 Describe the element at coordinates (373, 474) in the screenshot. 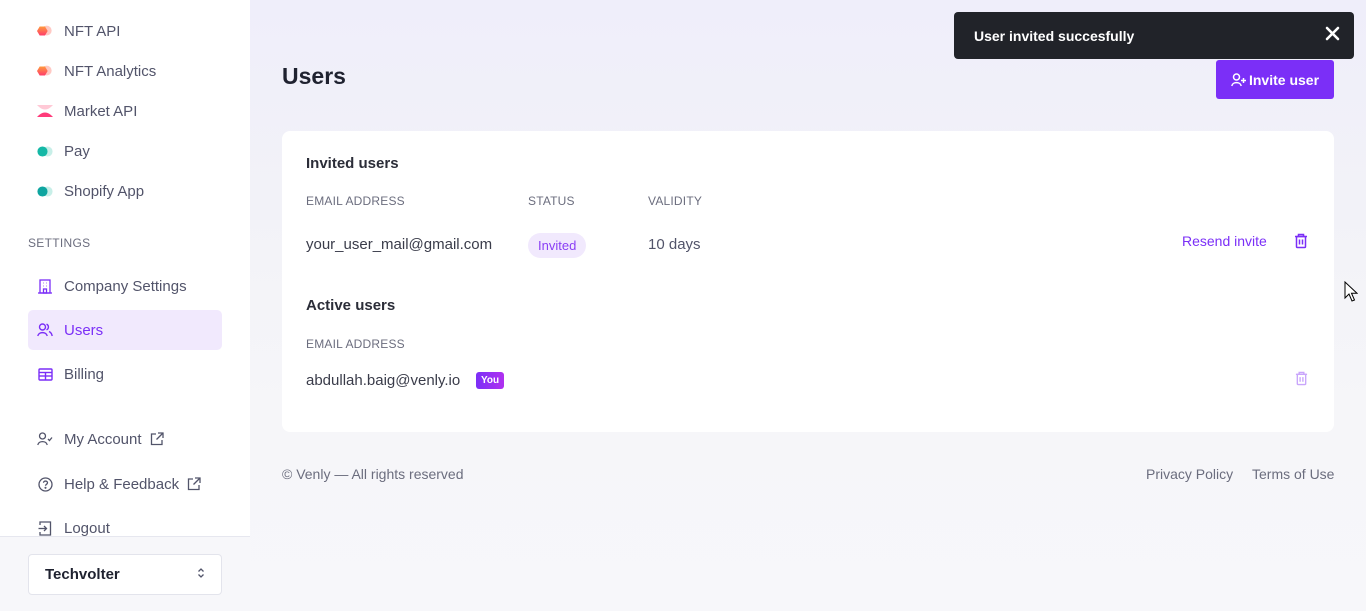

I see `copyright: © Venly — All rights reserved` at that location.